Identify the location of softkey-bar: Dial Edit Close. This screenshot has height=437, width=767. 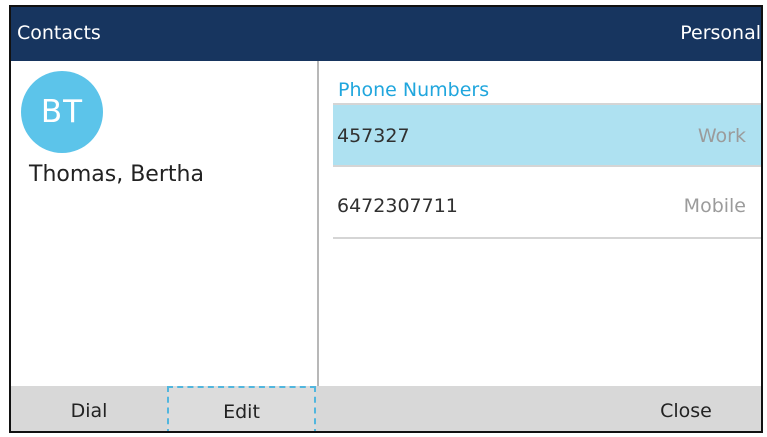
(386, 408).